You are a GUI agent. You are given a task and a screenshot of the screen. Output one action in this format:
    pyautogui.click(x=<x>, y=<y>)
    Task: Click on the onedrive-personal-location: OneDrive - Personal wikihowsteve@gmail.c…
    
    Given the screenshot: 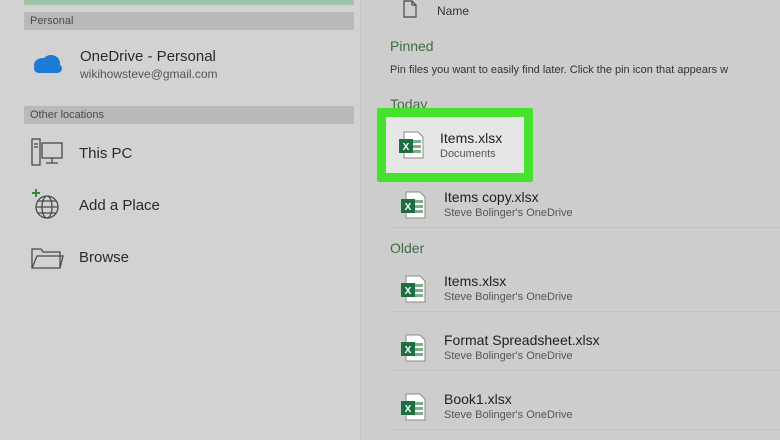 What is the action you would take?
    pyautogui.click(x=124, y=65)
    